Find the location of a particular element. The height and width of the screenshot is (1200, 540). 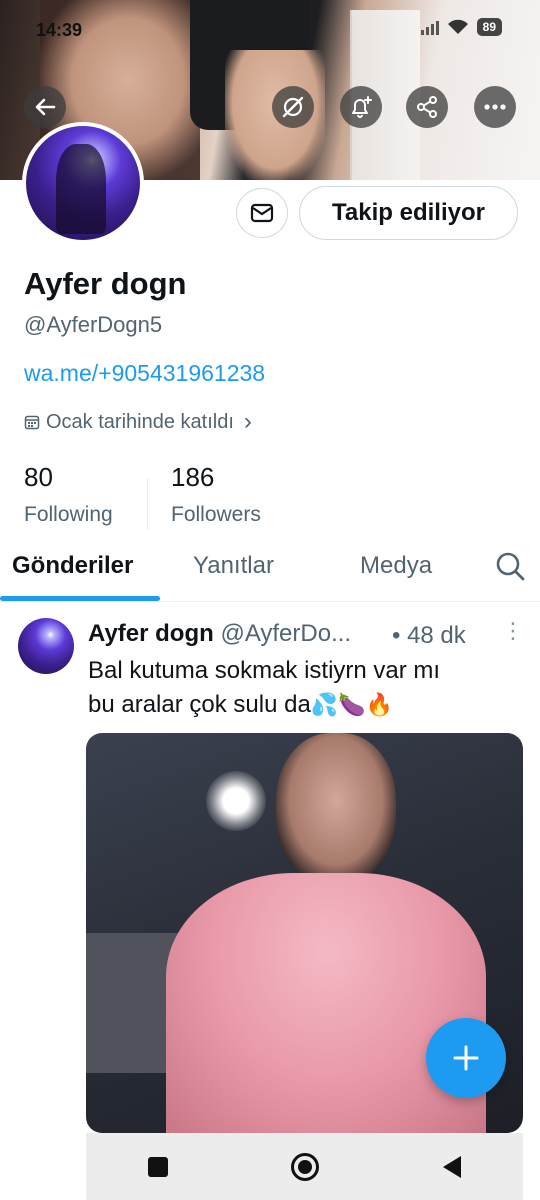

share-icon is located at coordinates (427, 107).